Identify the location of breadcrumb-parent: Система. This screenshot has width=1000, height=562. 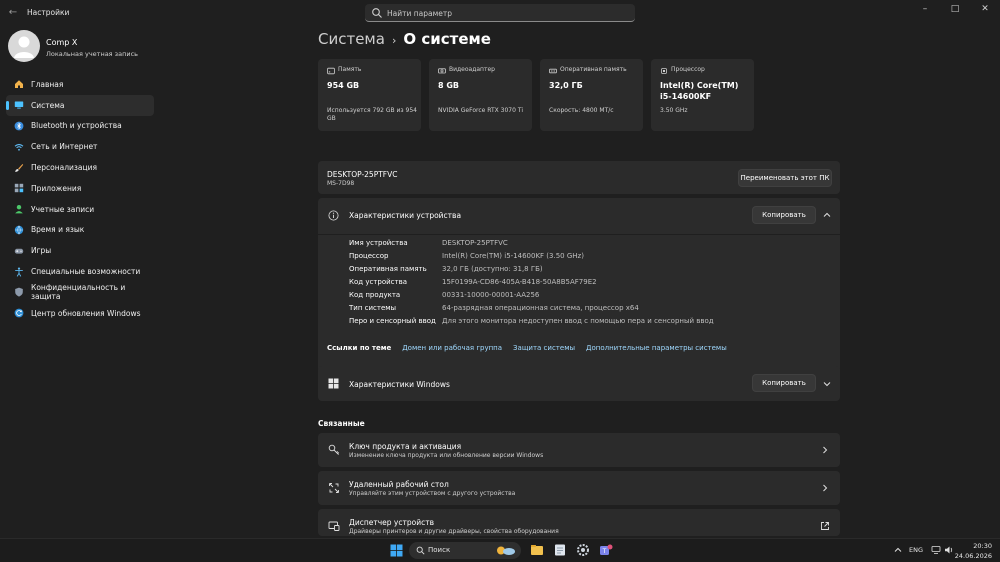
(351, 39).